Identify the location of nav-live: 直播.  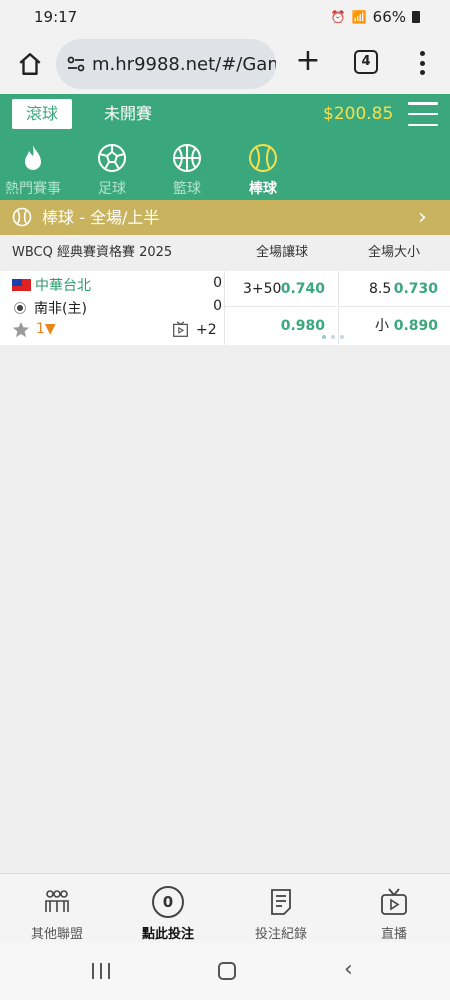
(394, 914).